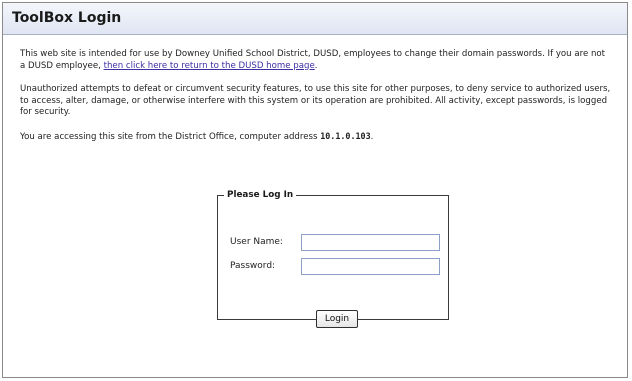  I want to click on login-button: Login, so click(337, 319).